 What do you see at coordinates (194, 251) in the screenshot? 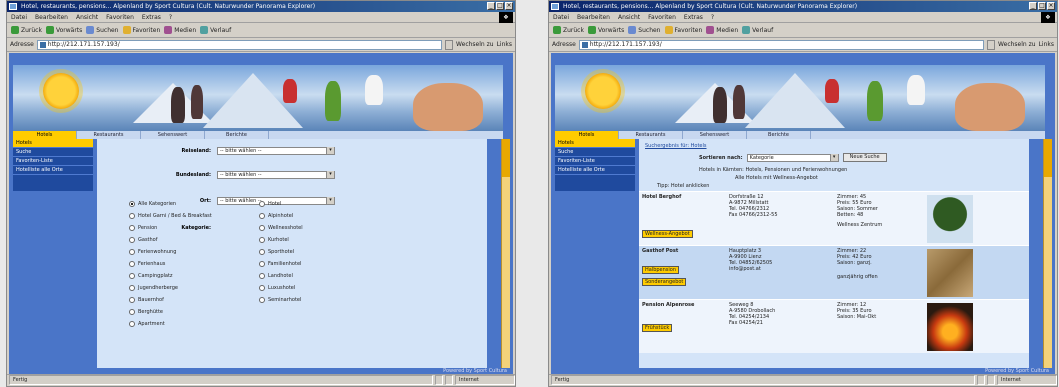
I see `radio-option: Ferienwohnung` at bounding box center [194, 251].